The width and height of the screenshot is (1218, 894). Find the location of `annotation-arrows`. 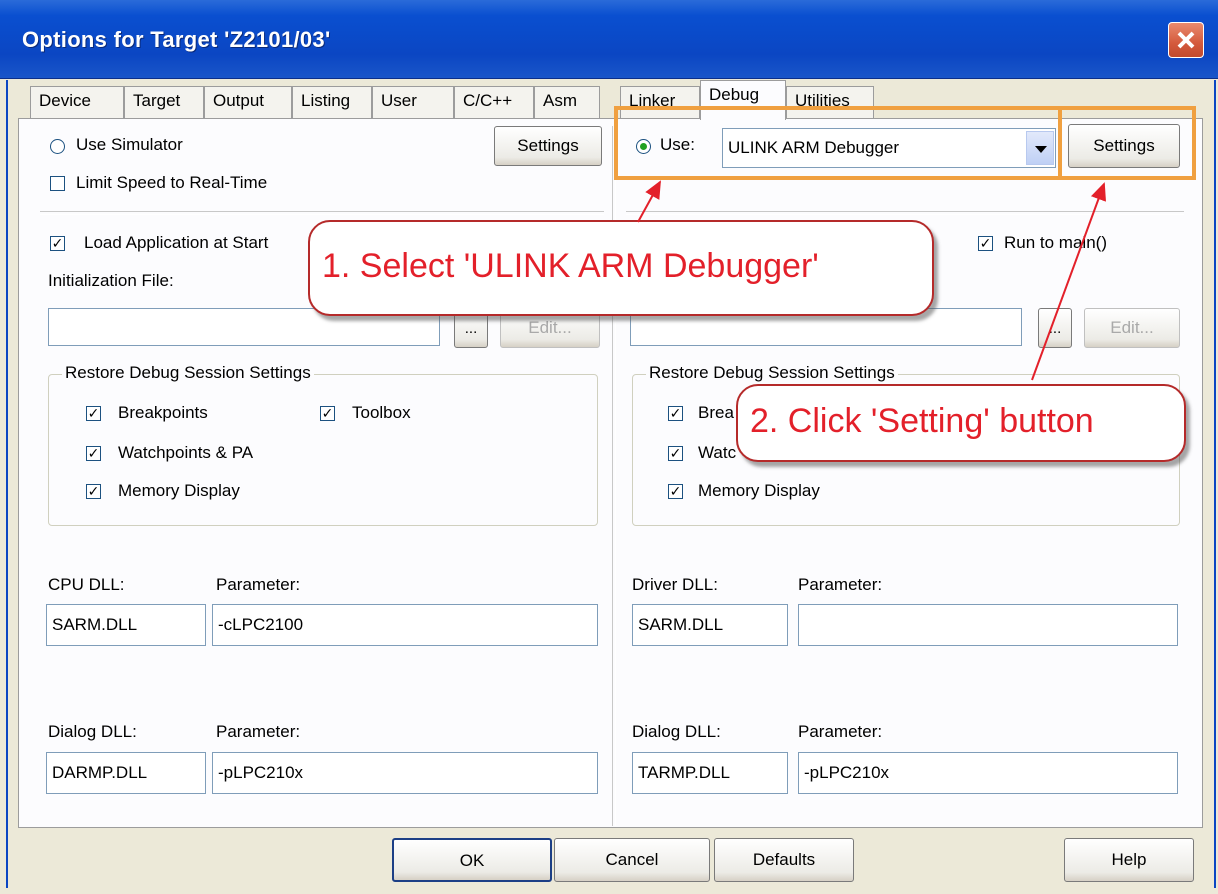

annotation-arrows is located at coordinates (871, 280).